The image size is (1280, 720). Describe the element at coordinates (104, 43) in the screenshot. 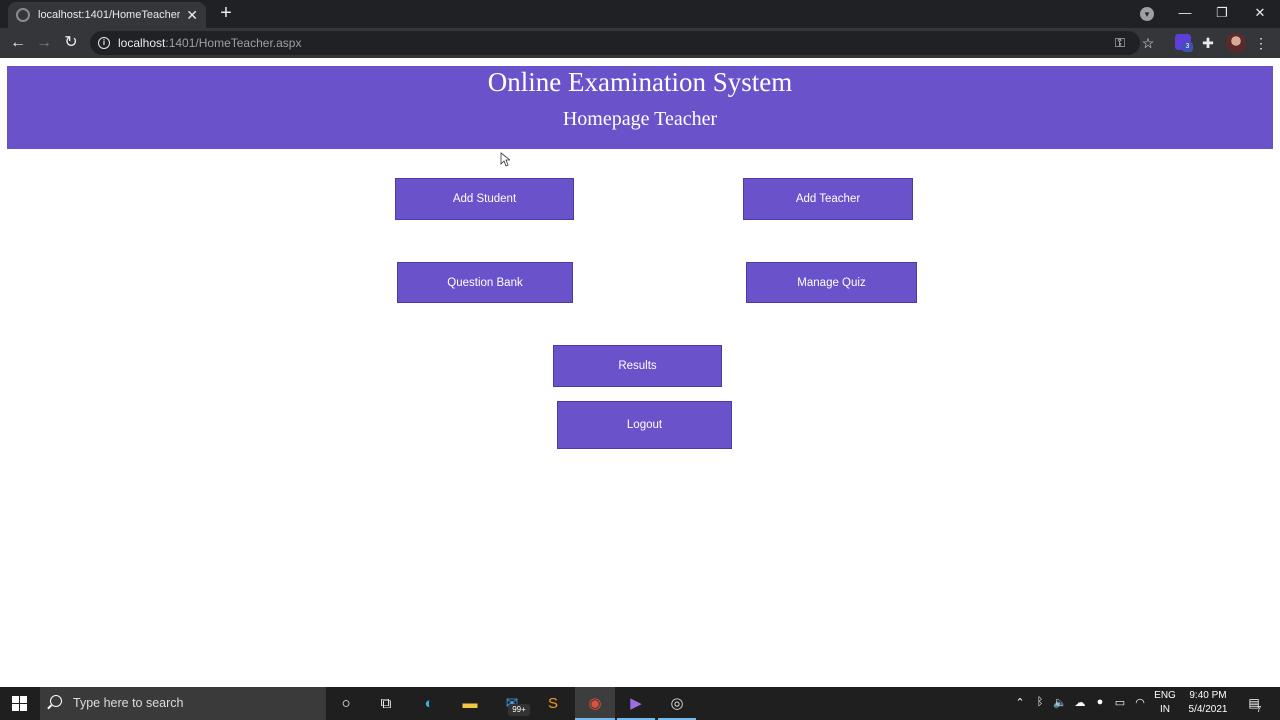

I see `site-info-icon: i` at that location.